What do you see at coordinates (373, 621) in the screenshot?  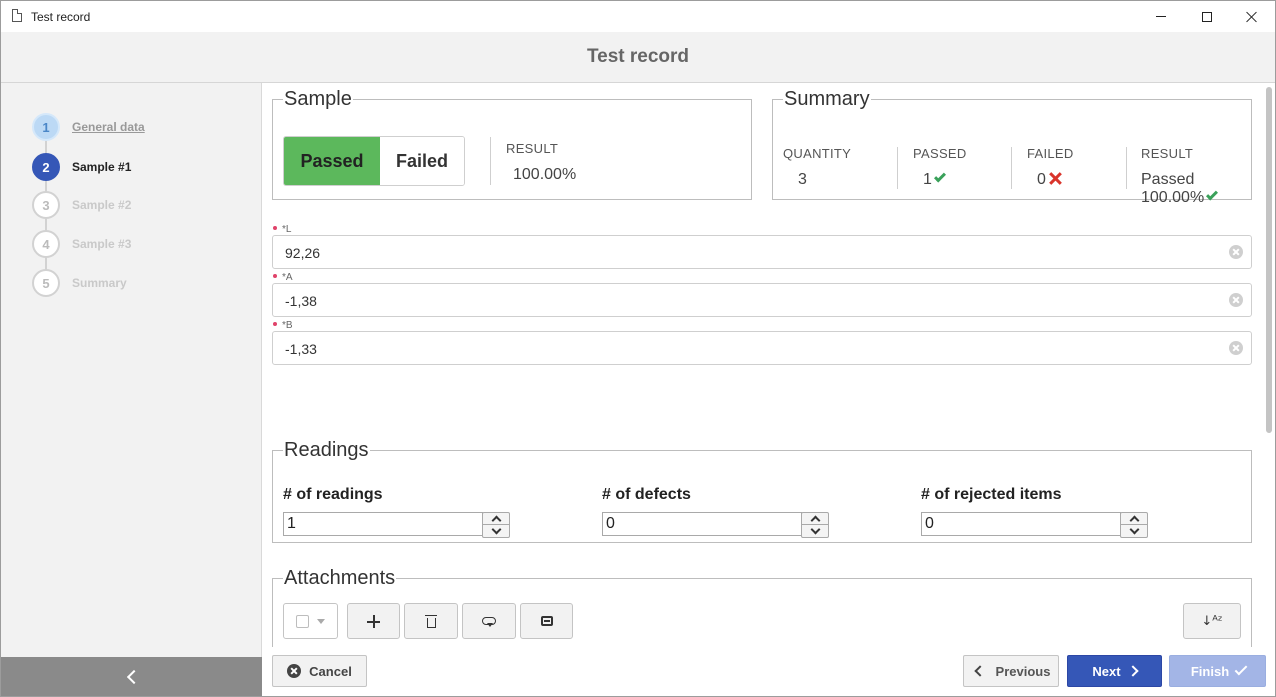 I see `add-attachment-button` at bounding box center [373, 621].